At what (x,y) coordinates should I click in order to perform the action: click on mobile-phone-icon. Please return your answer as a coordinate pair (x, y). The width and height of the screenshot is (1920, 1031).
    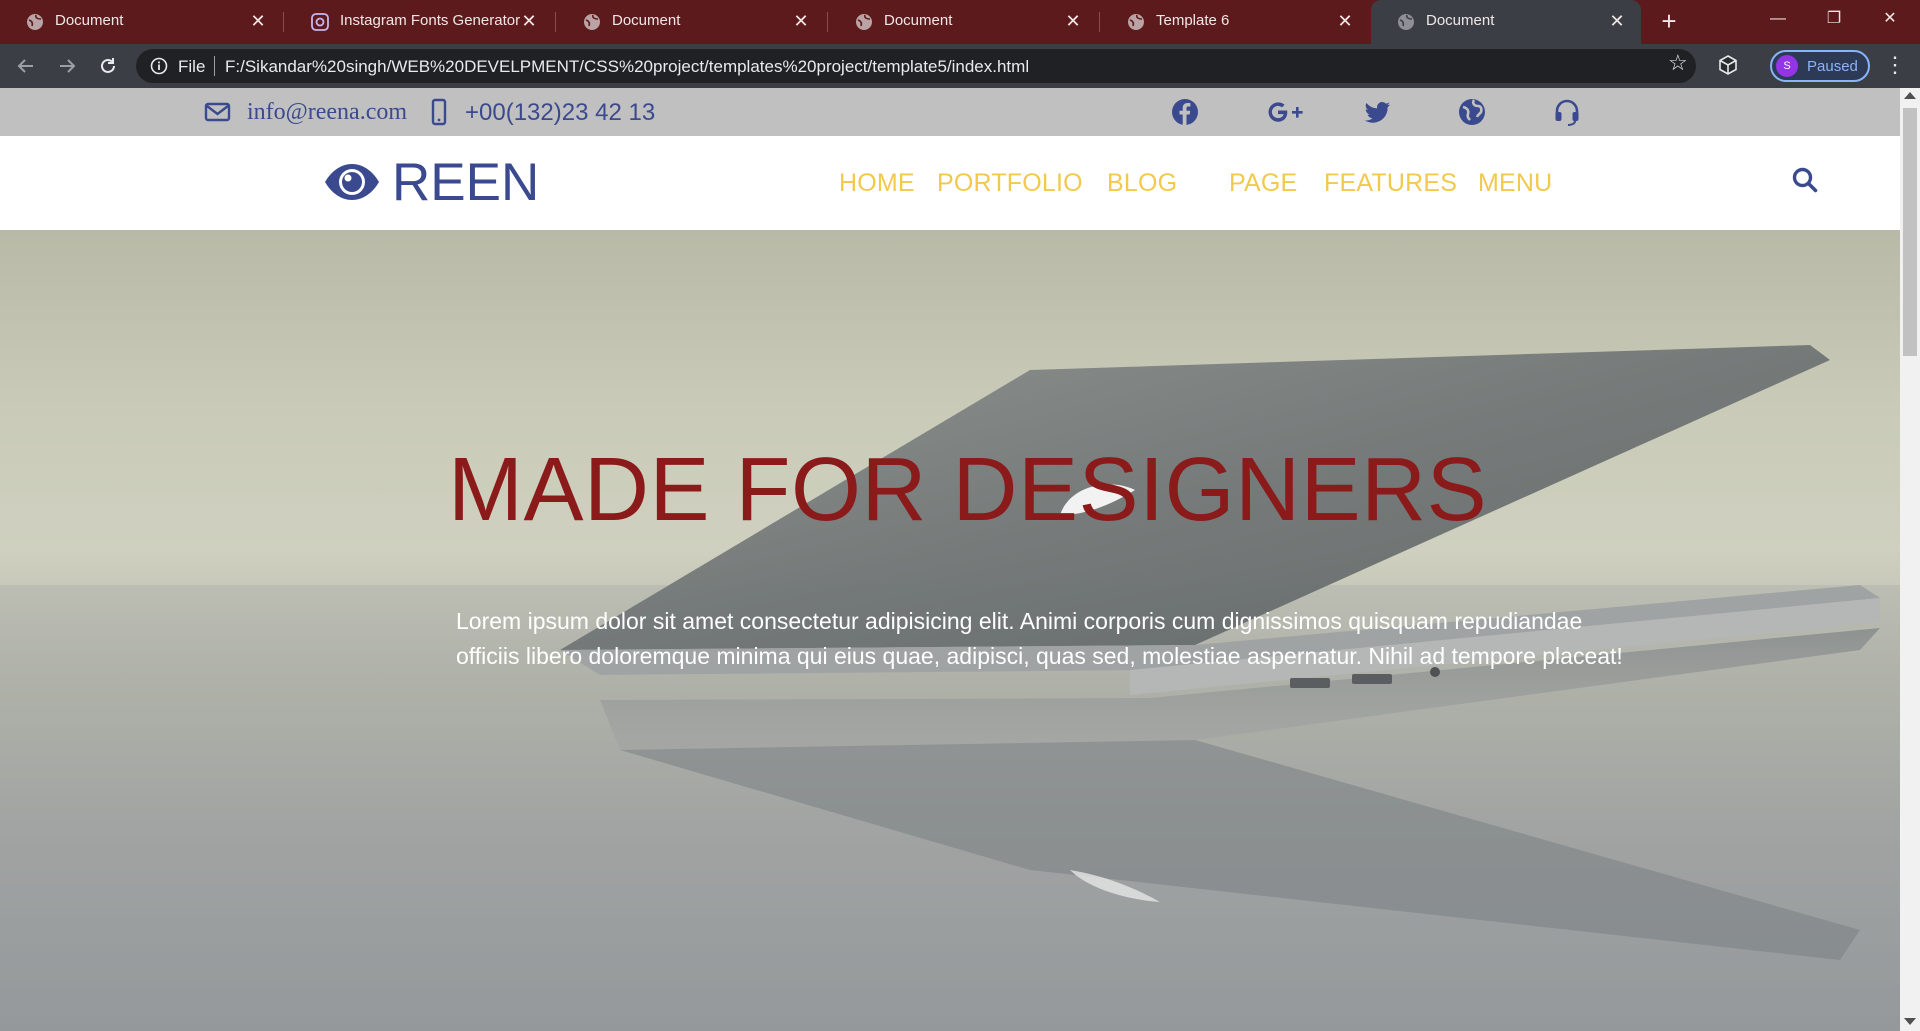
    Looking at the image, I should click on (439, 112).